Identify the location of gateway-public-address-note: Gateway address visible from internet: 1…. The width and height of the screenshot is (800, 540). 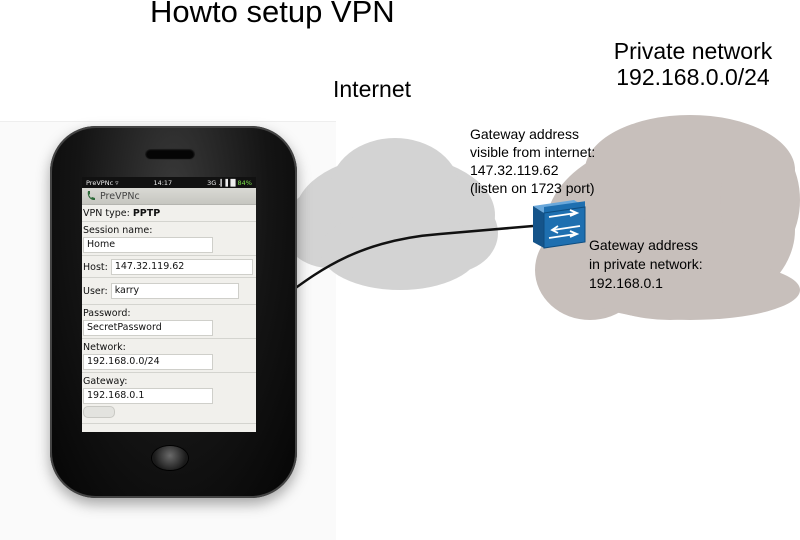
(532, 161).